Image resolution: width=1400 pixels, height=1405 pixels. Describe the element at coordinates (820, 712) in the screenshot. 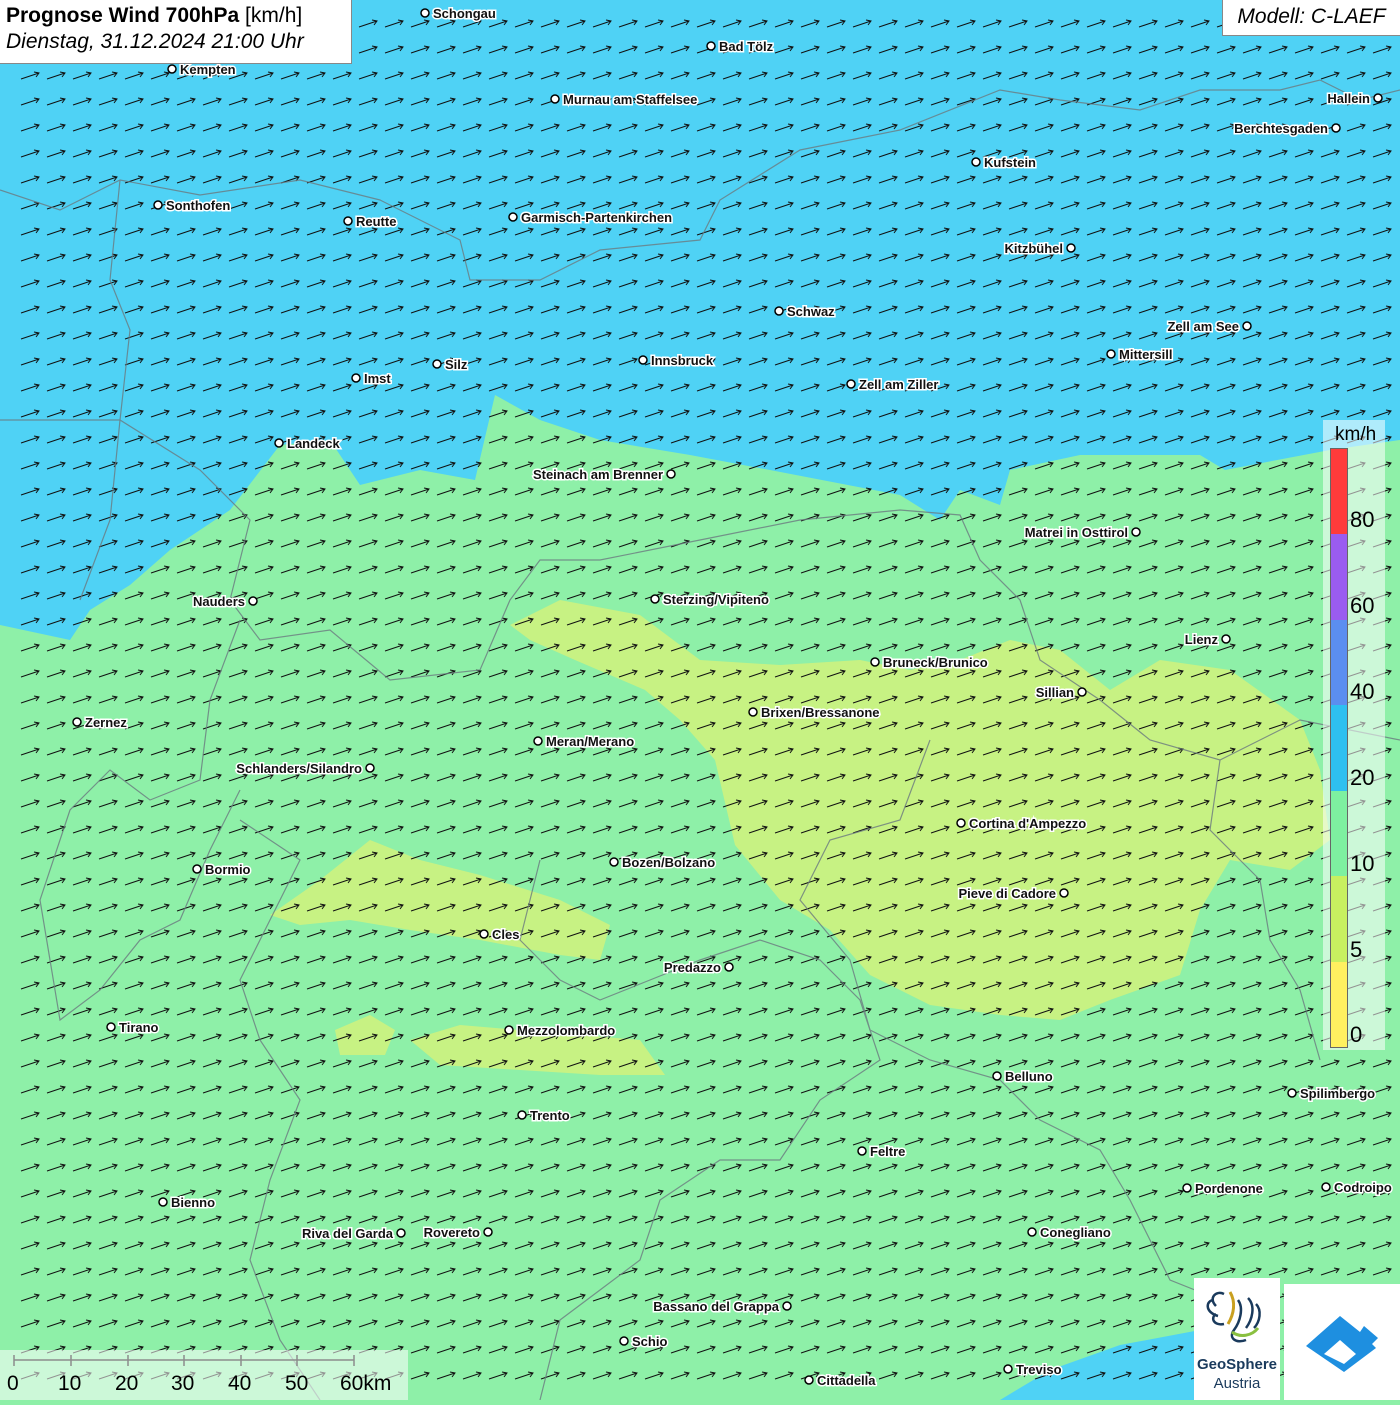

I see `city-label: Brixen/Bressanone` at that location.